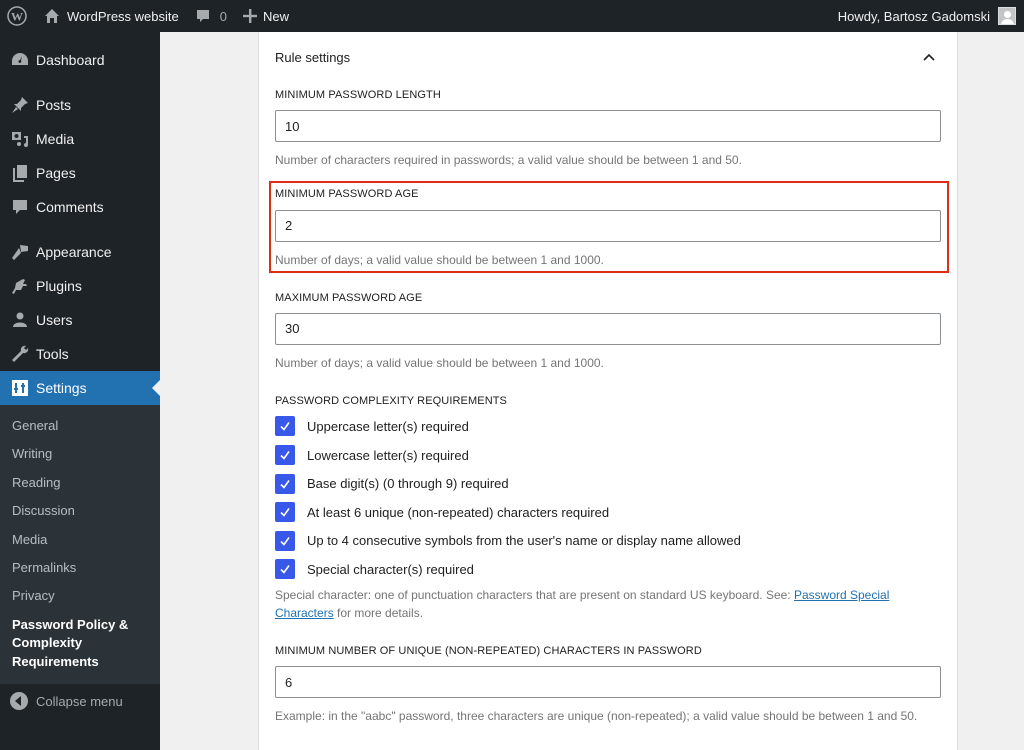 The height and width of the screenshot is (750, 1024). Describe the element at coordinates (20, 286) in the screenshot. I see `plug-icon` at that location.